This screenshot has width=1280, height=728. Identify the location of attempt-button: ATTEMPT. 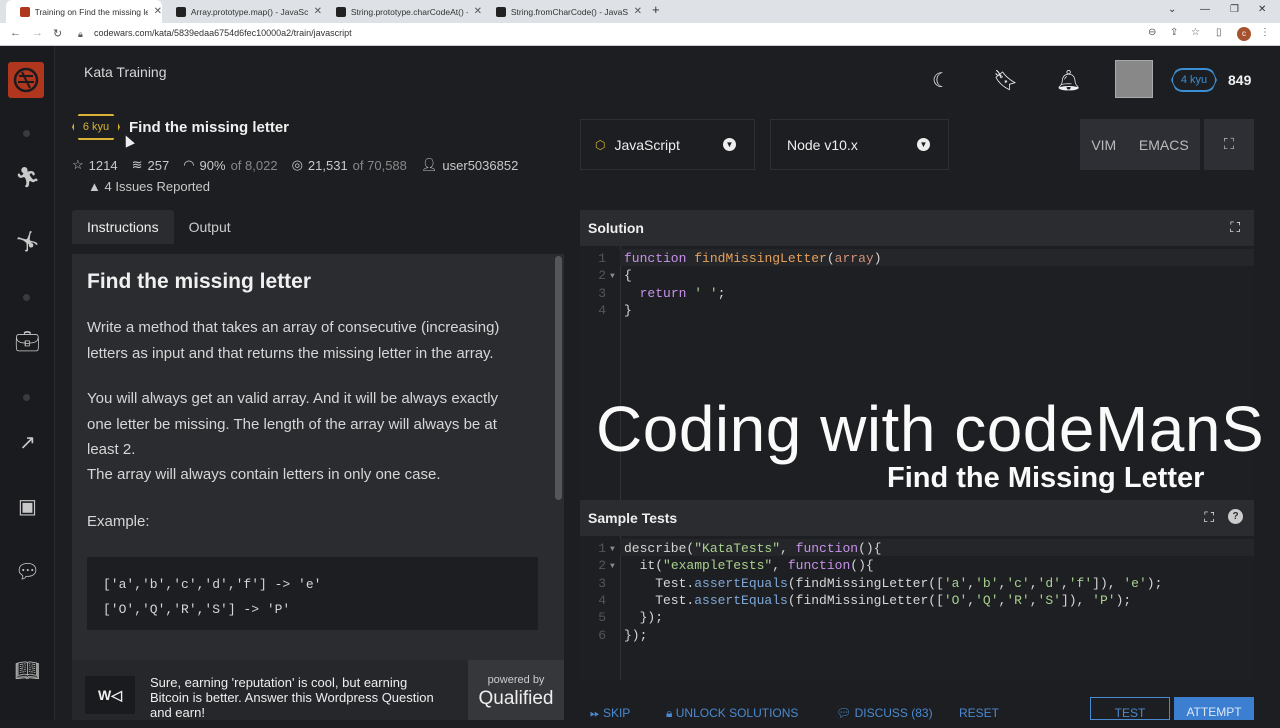
(1214, 708).